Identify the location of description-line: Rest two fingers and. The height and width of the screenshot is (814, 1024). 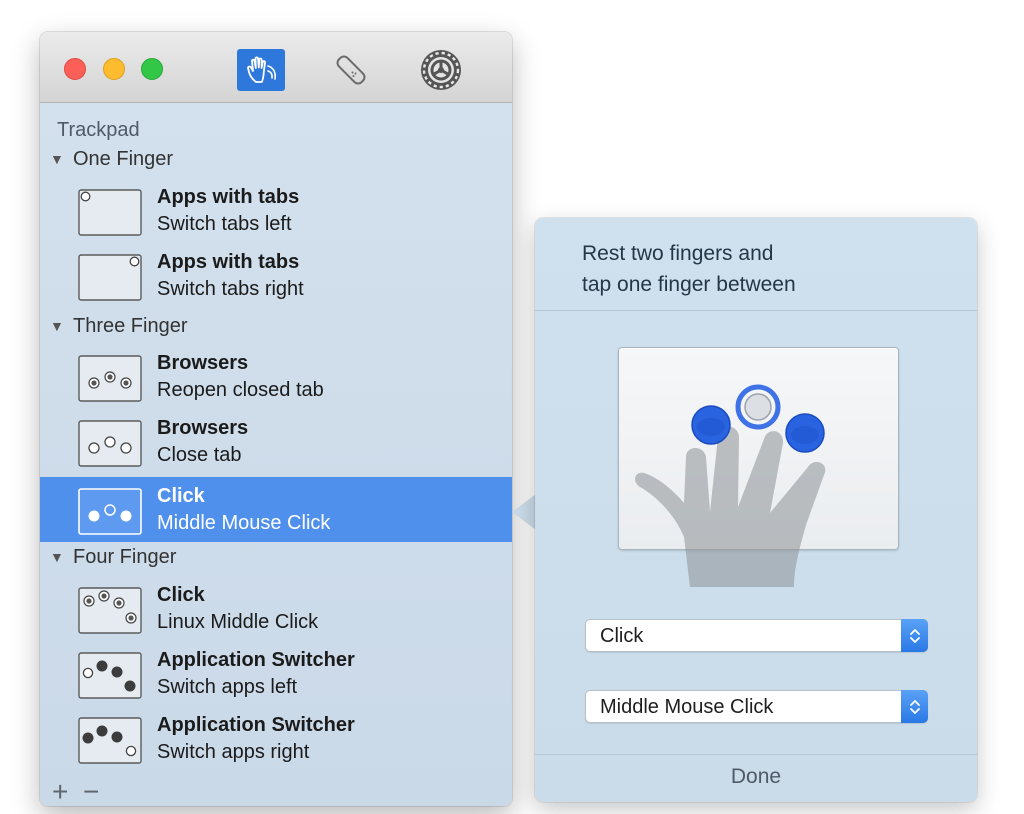
(678, 253).